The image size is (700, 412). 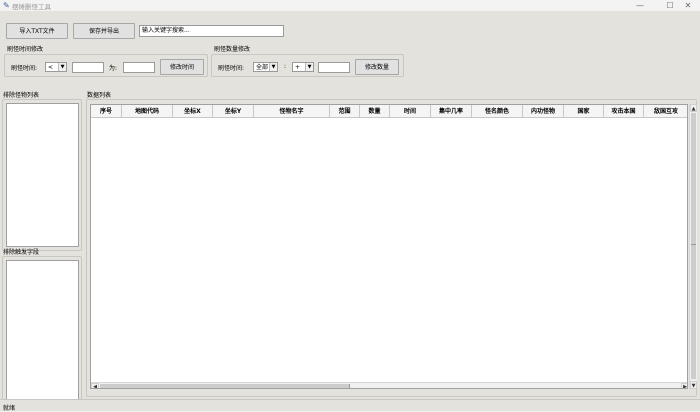 What do you see at coordinates (232, 49) in the screenshot?
I see `refresh-count-group-title: 刷怪数量修改` at bounding box center [232, 49].